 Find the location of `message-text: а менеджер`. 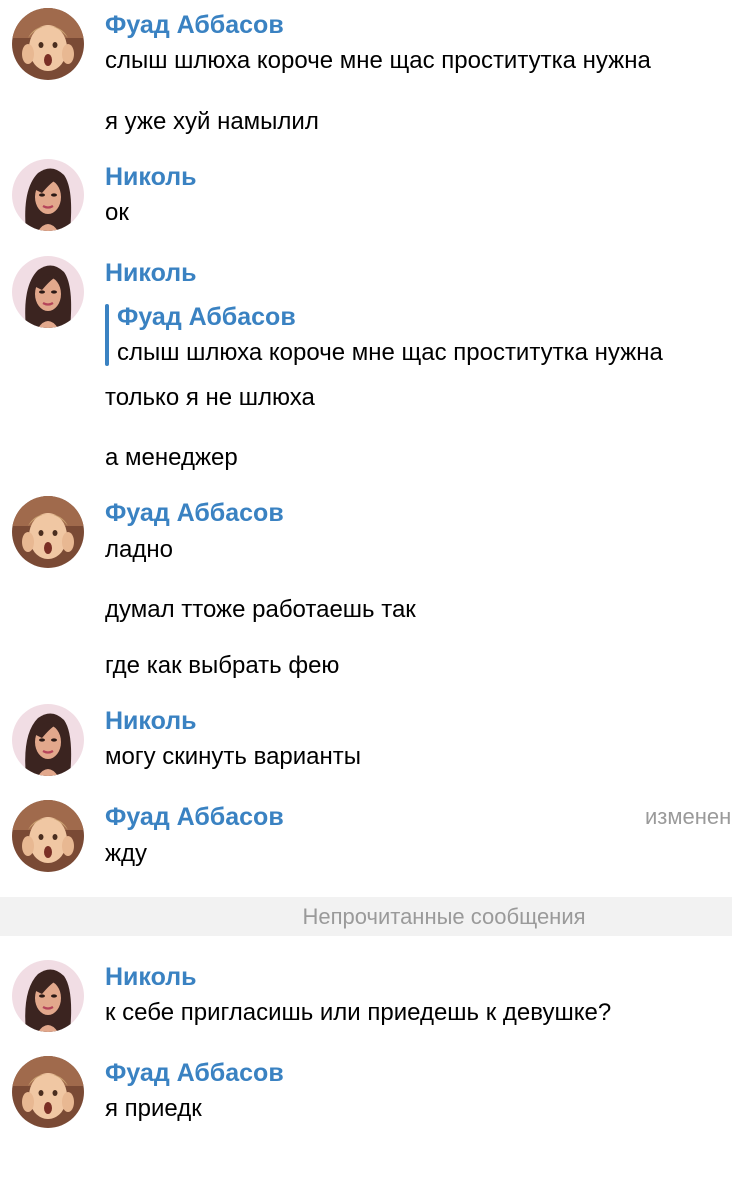

message-text: а менеджер is located at coordinates (171, 457).